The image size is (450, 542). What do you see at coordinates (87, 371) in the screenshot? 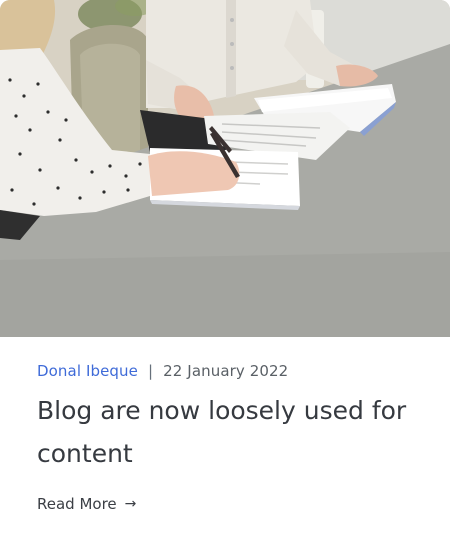
I see `author-link: Donal Ibeque` at bounding box center [87, 371].